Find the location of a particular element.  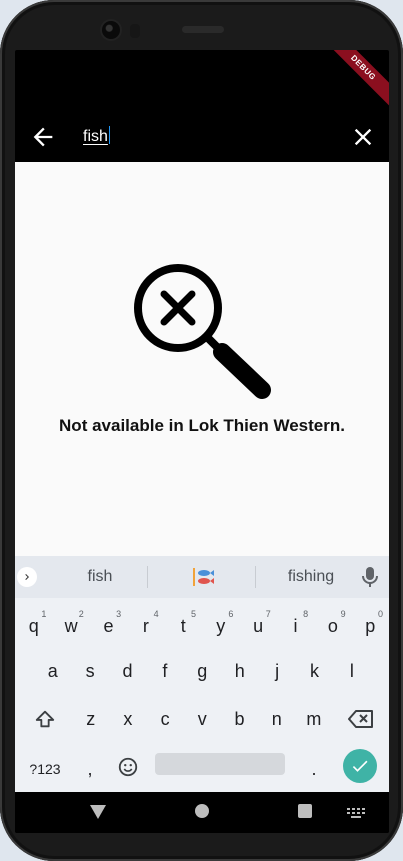

key-g: g is located at coordinates (202, 671).